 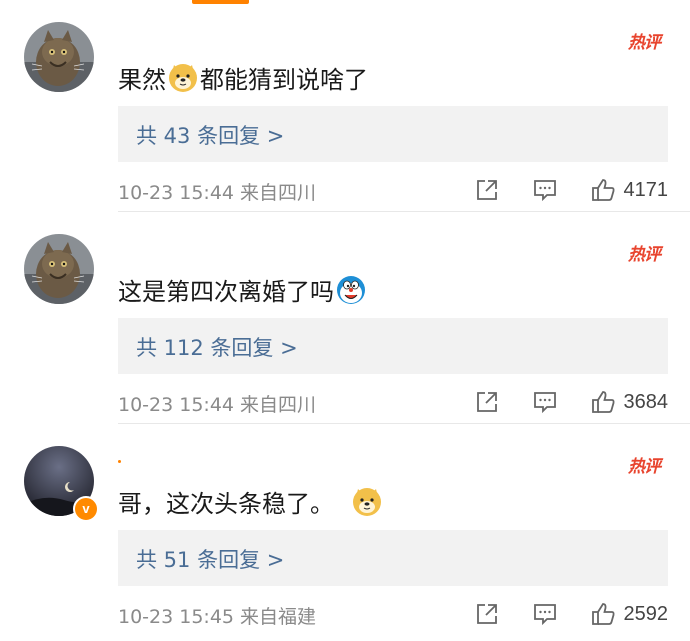 I want to click on comment-text: 哥，这次头条稳了。, so click(x=251, y=501).